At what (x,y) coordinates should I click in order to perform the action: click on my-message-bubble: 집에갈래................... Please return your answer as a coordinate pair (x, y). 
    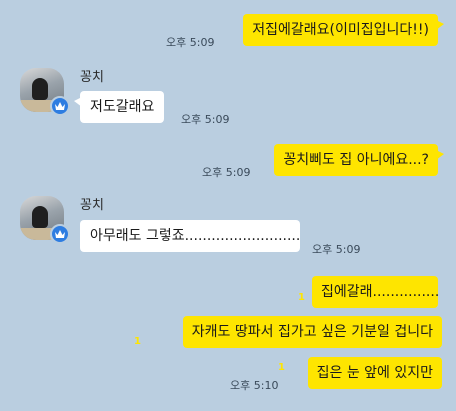
    Looking at the image, I should click on (375, 292).